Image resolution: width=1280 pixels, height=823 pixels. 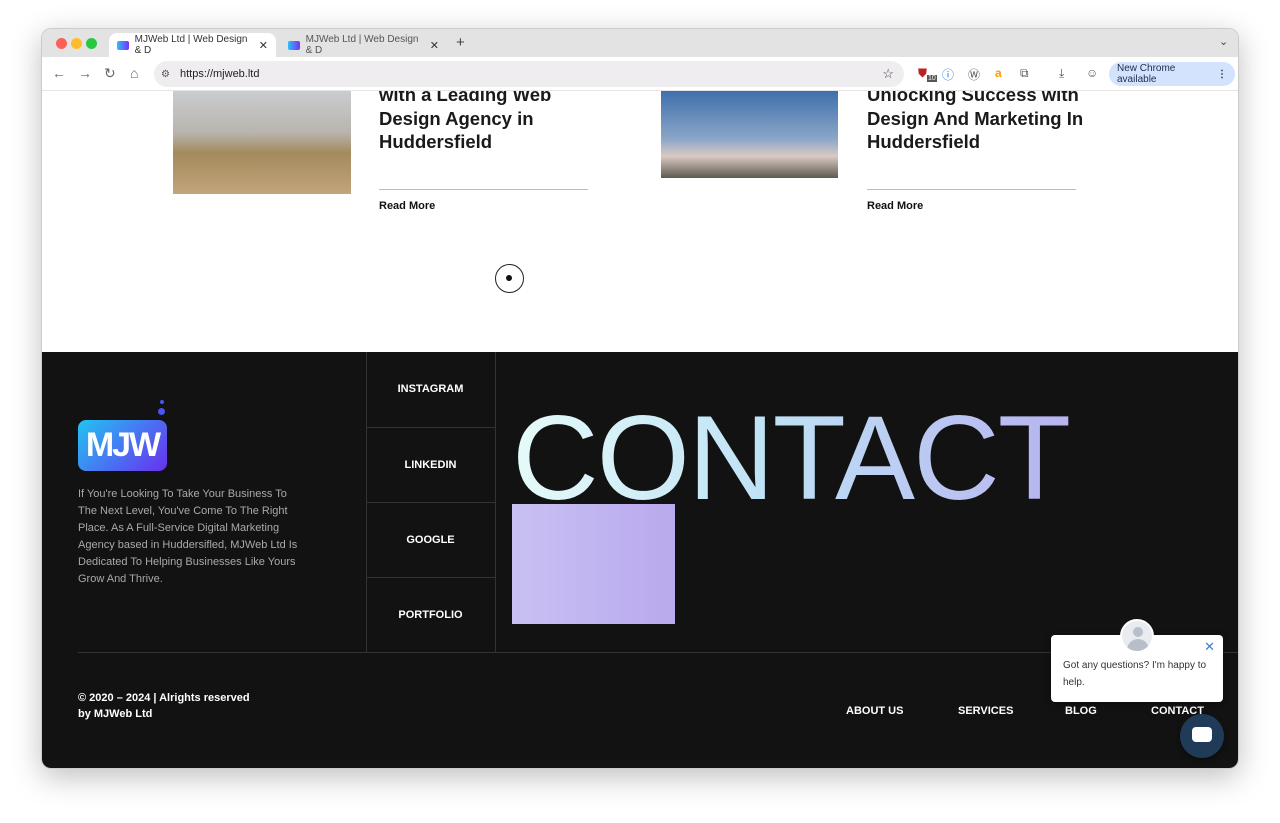 I want to click on password-manager-icon: ⓘ, so click(x=948, y=74).